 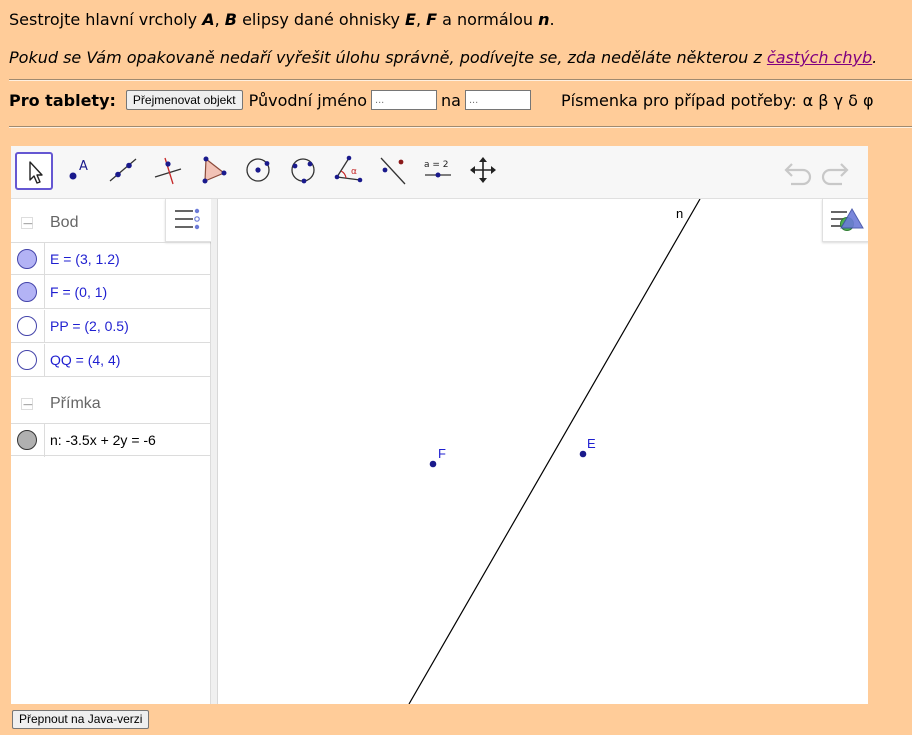 I want to click on point-F, so click(x=433, y=464).